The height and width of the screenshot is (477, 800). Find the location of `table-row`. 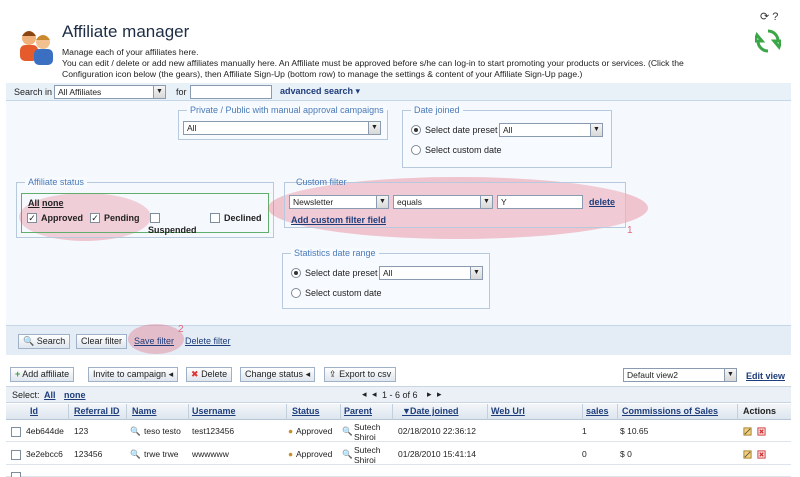

table-row is located at coordinates (398, 471).